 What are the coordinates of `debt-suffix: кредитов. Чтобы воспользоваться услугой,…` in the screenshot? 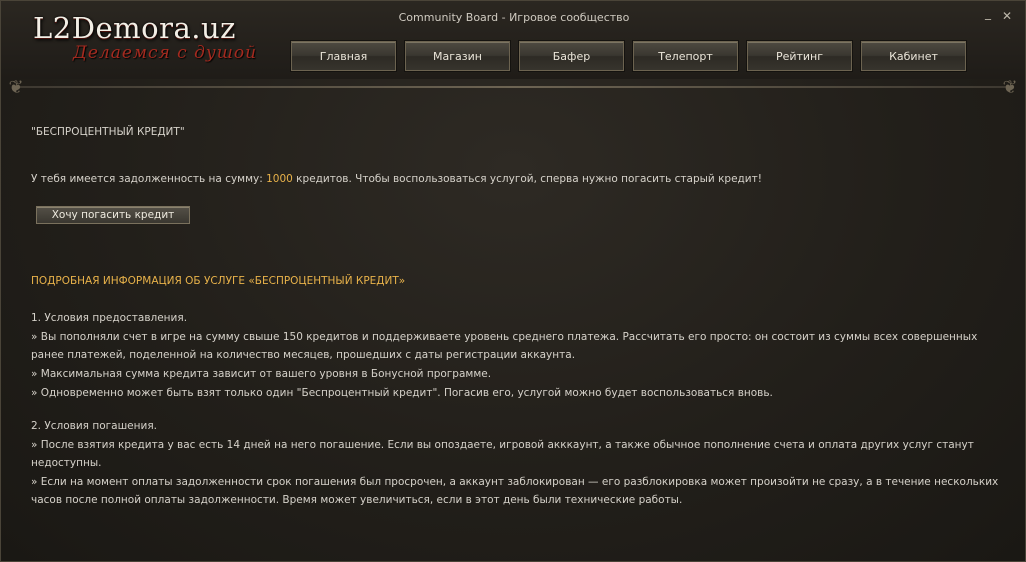 It's located at (527, 179).